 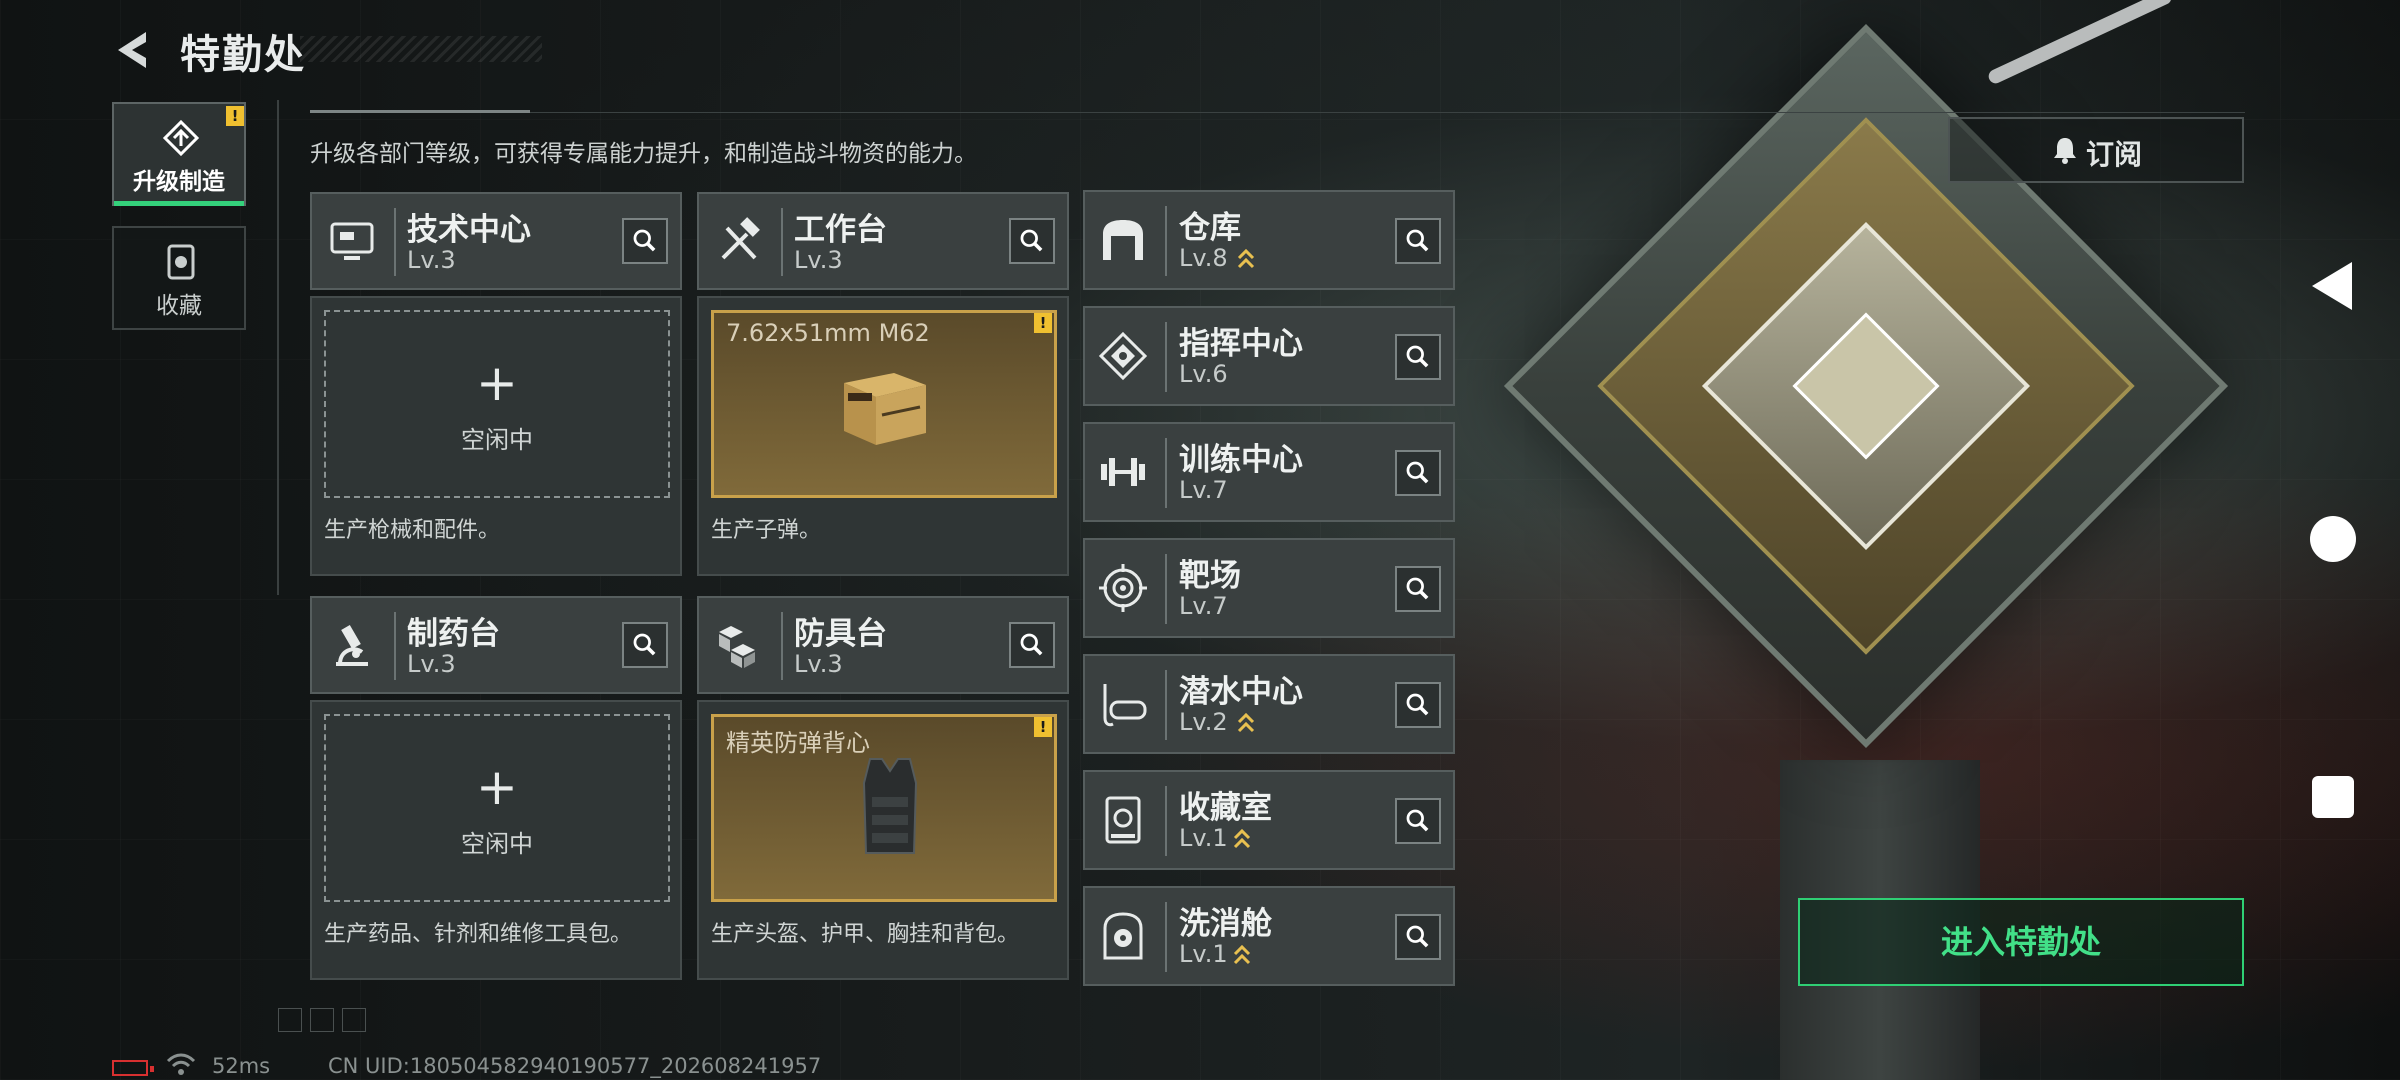 What do you see at coordinates (1269, 588) in the screenshot?
I see `facility-shooting-range: 靶场 Lv.7` at bounding box center [1269, 588].